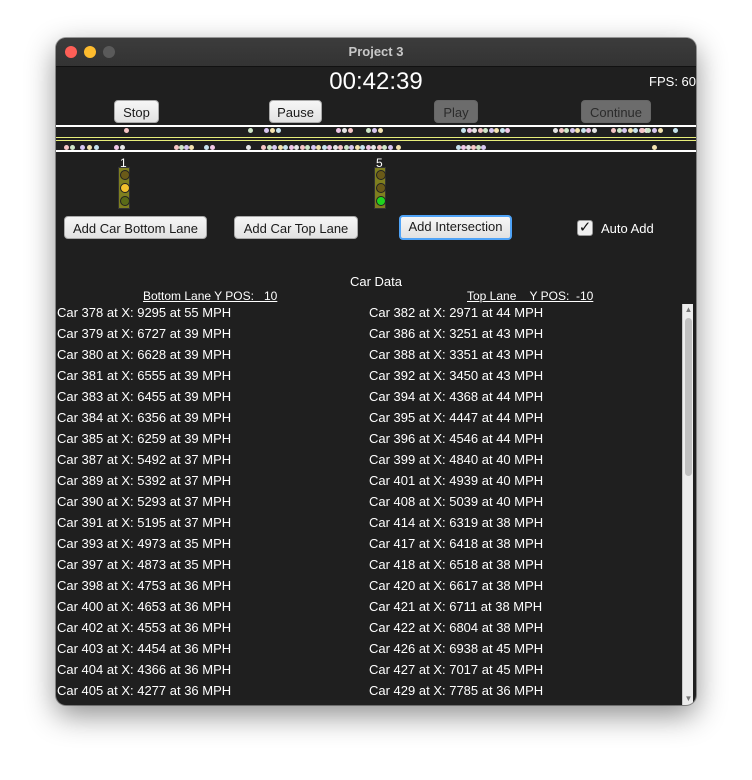 This screenshot has height=780, width=752. Describe the element at coordinates (456, 480) in the screenshot. I see `car-entry: Car 401 at X: 4939 at 40 MPH` at that location.